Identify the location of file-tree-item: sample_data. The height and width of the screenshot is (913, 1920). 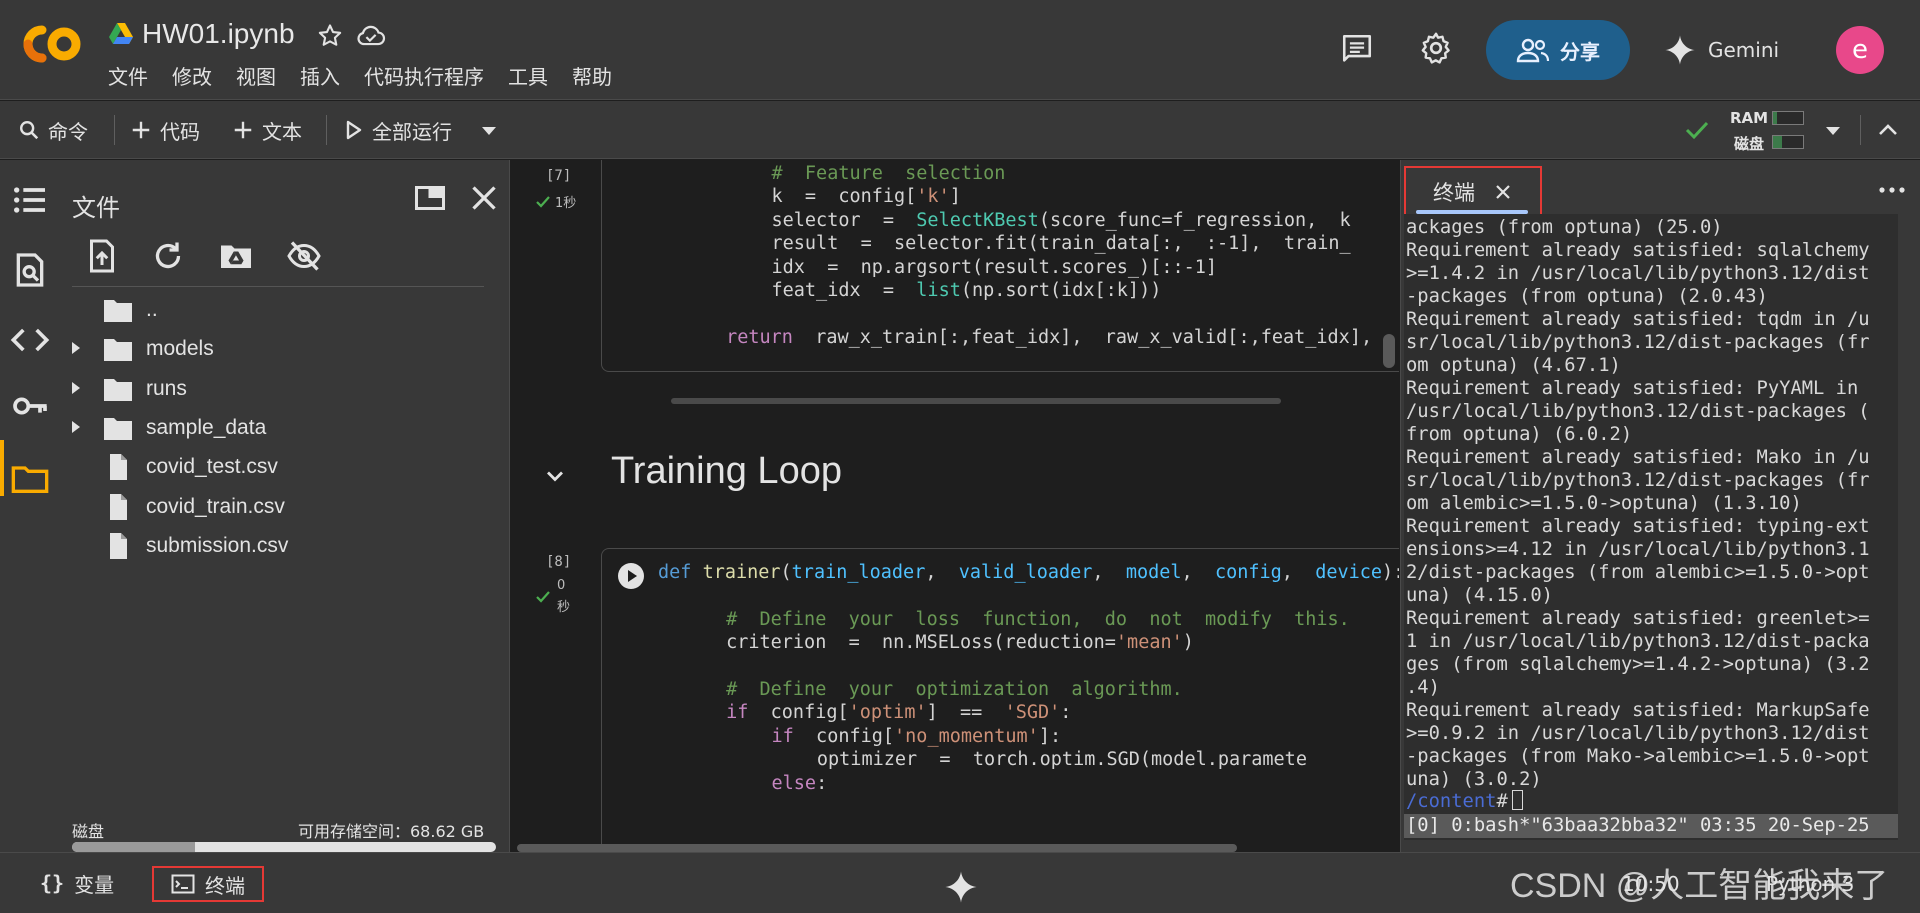
(168, 428).